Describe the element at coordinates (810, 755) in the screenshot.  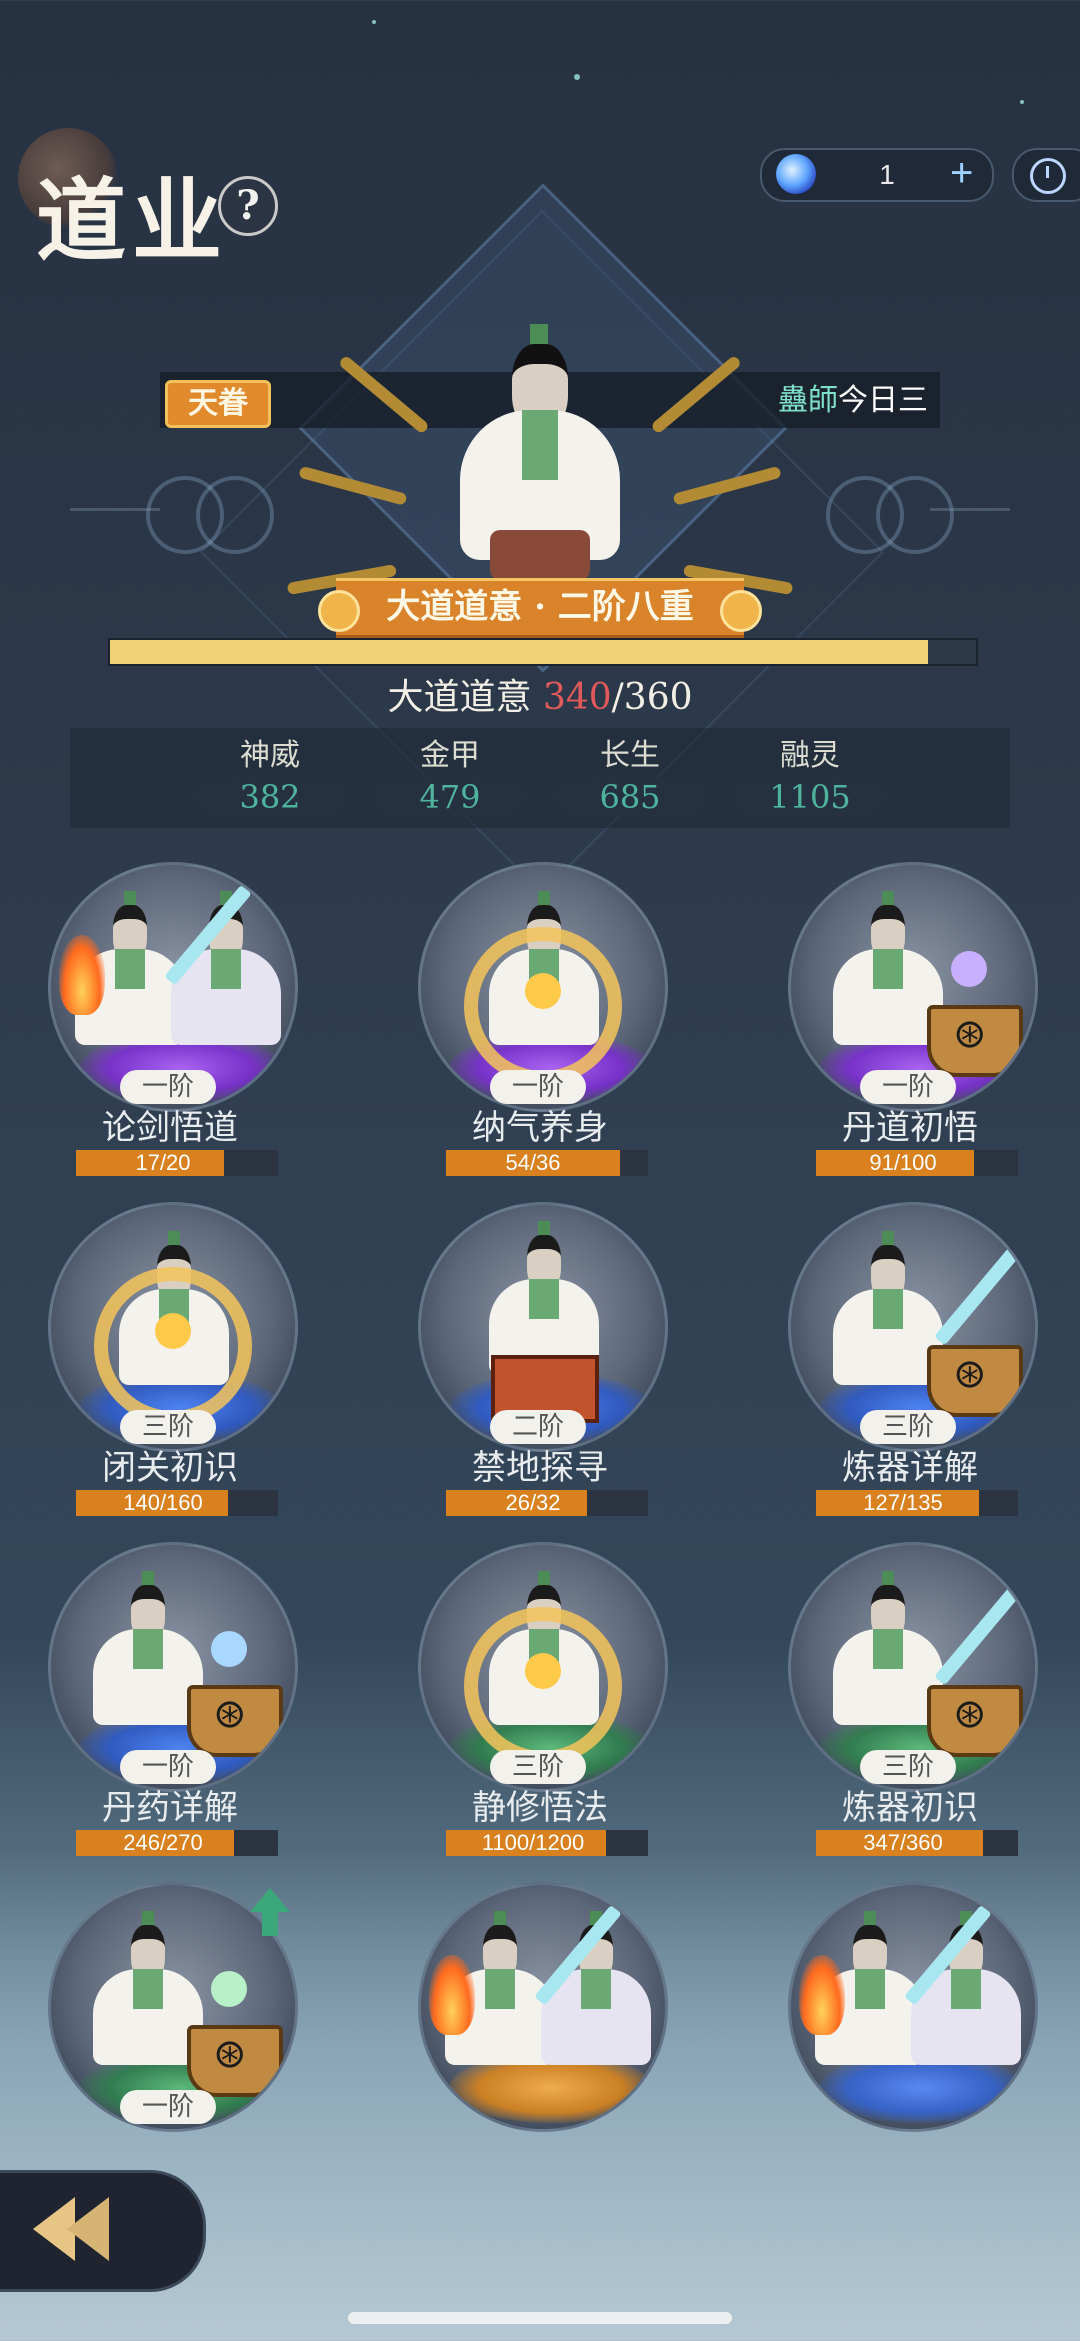
I see `stat-label: 融灵` at that location.